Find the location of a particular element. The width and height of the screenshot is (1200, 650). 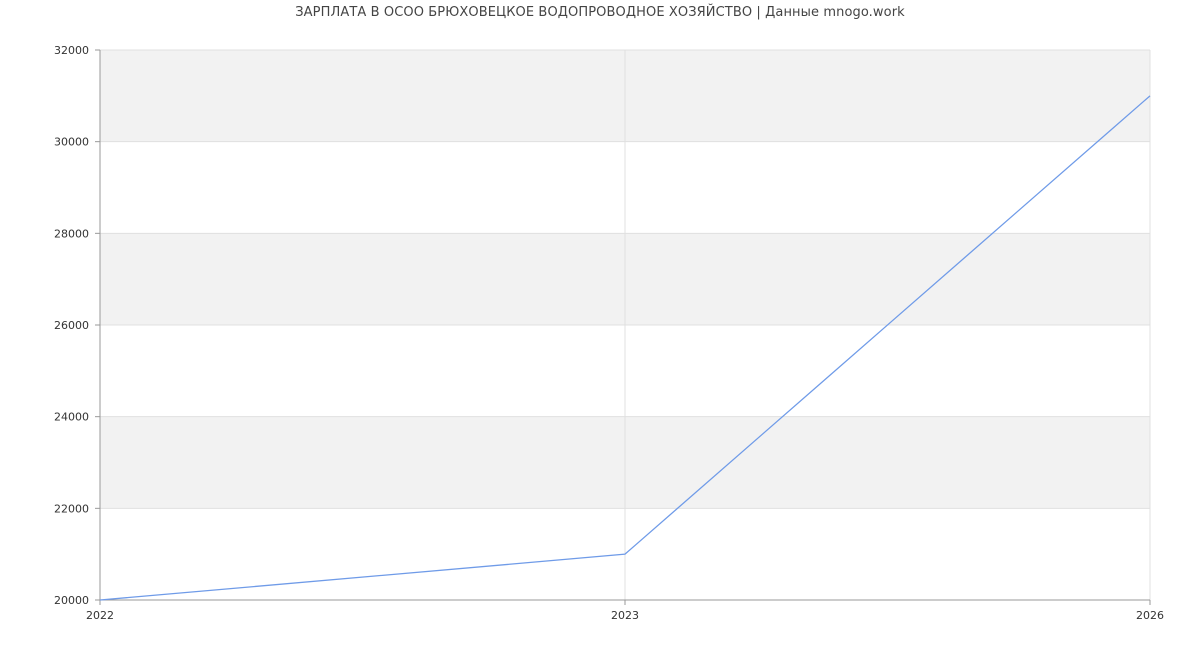

y-tick-label: 26000 is located at coordinates (71, 325).